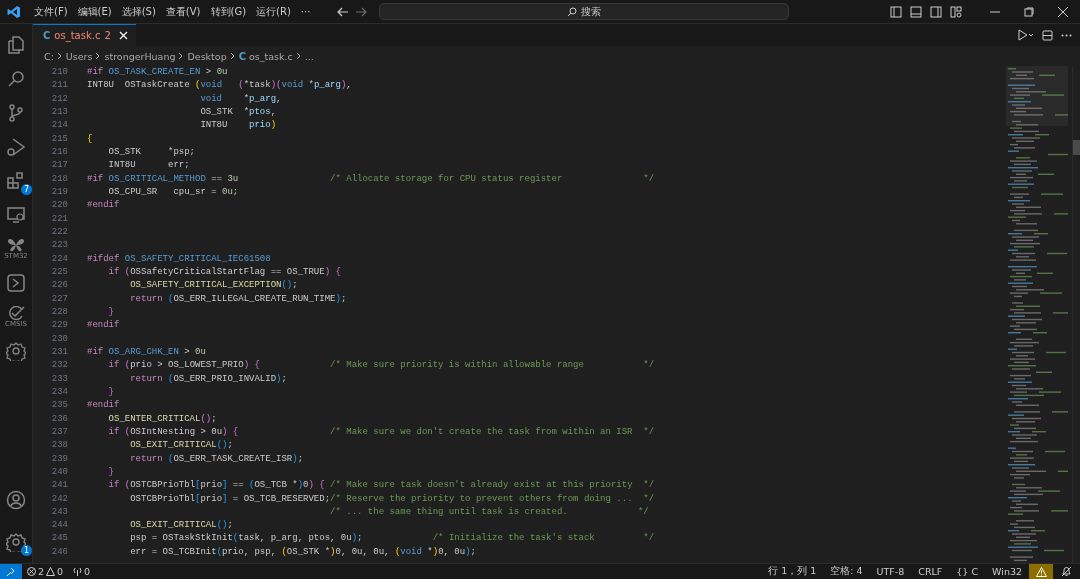  What do you see at coordinates (207, 56) in the screenshot?
I see `breadcrumb-item: Desktop` at bounding box center [207, 56].